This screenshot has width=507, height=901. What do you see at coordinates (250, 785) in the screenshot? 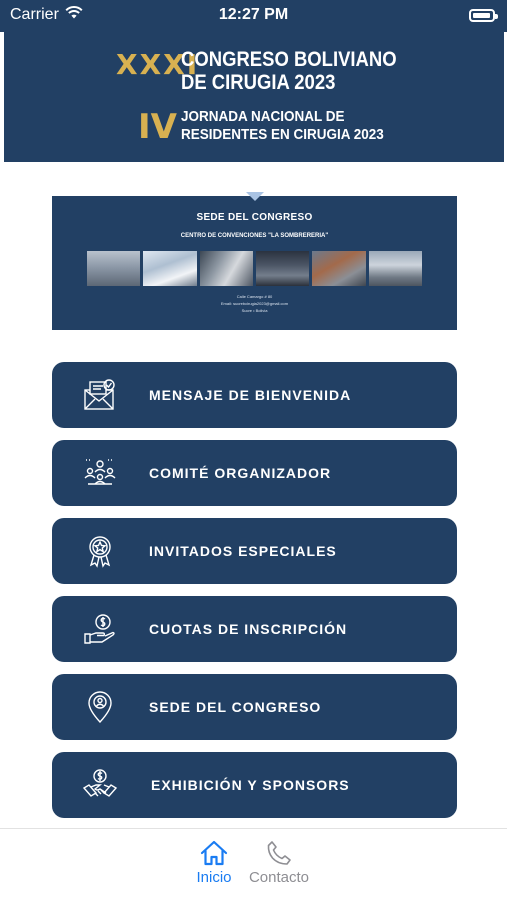
I see `menu-label: EXHIBICIÓN Y SPONSORS` at bounding box center [250, 785].